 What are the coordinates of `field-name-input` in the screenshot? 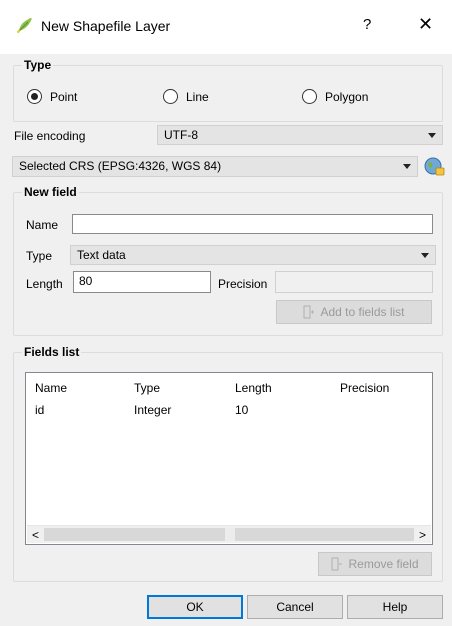 It's located at (252, 224).